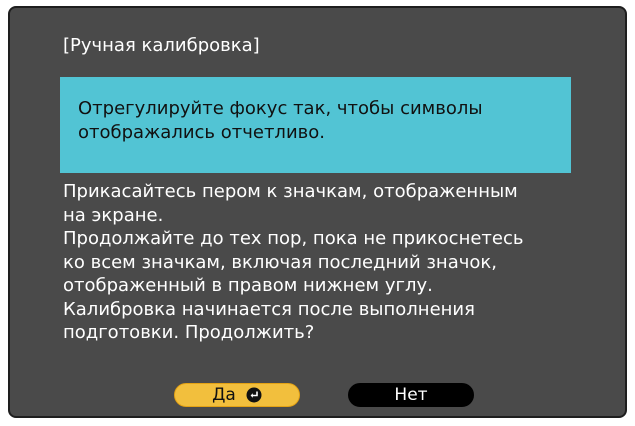  I want to click on no-button: Нет, so click(411, 395).